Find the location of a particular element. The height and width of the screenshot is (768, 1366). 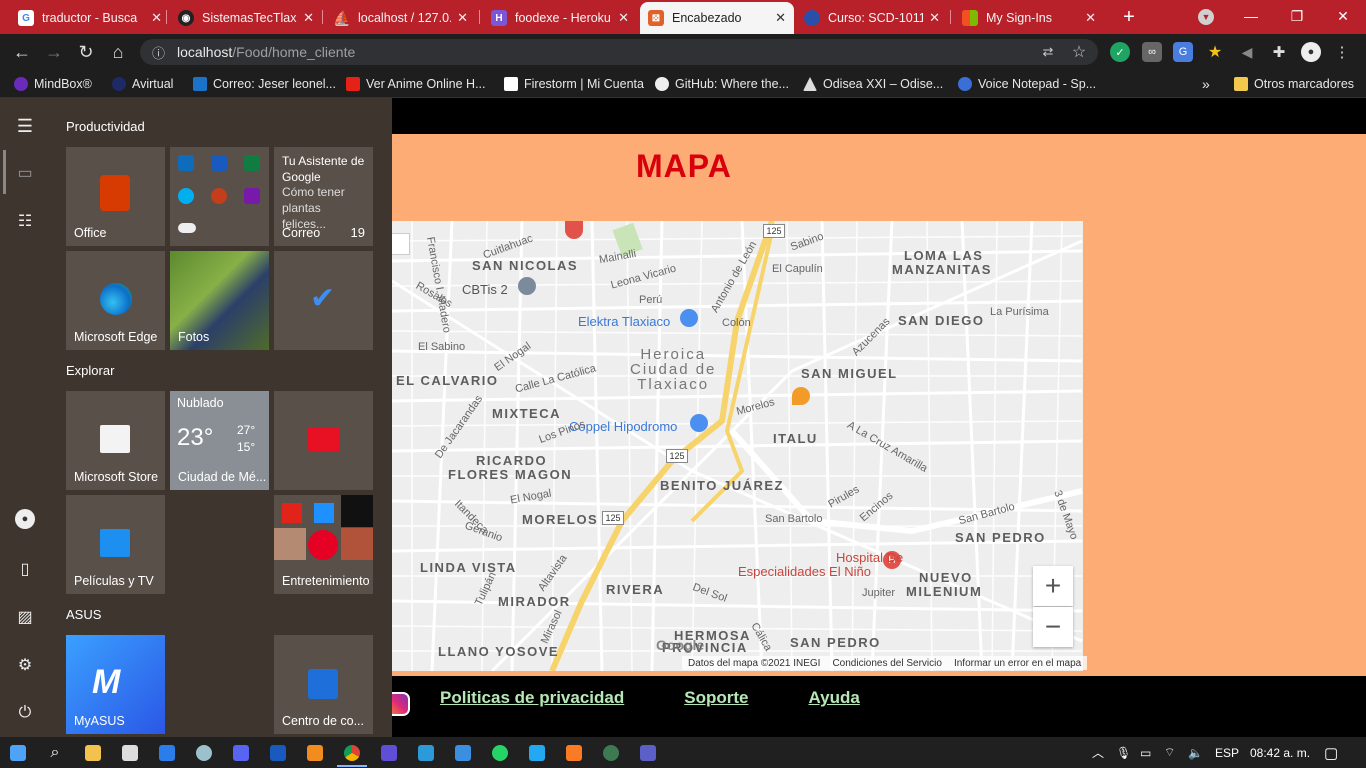

tiles-icon: ▭ is located at coordinates (25, 173).